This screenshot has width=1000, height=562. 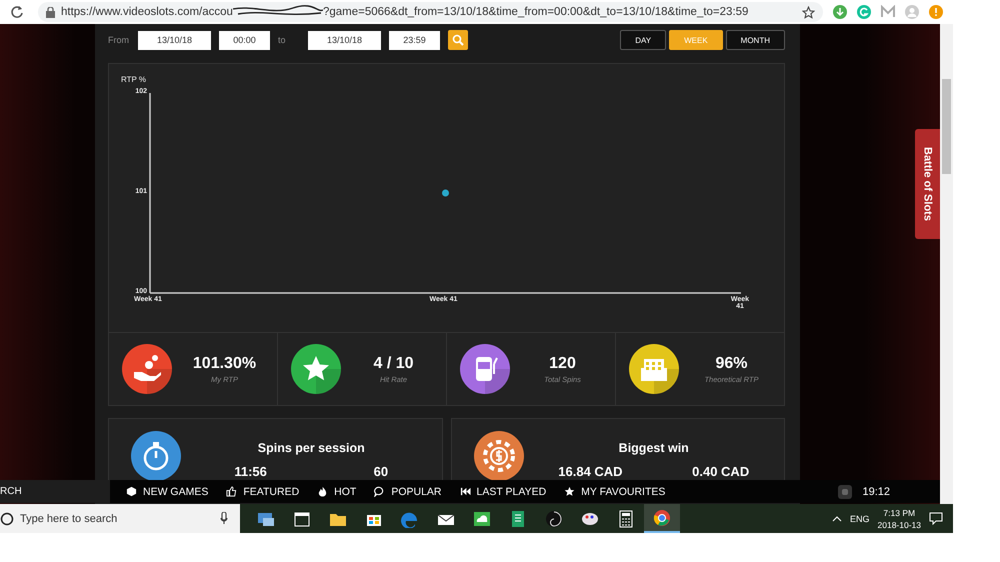 What do you see at coordinates (643, 40) in the screenshot?
I see `period-tab: DAY` at bounding box center [643, 40].